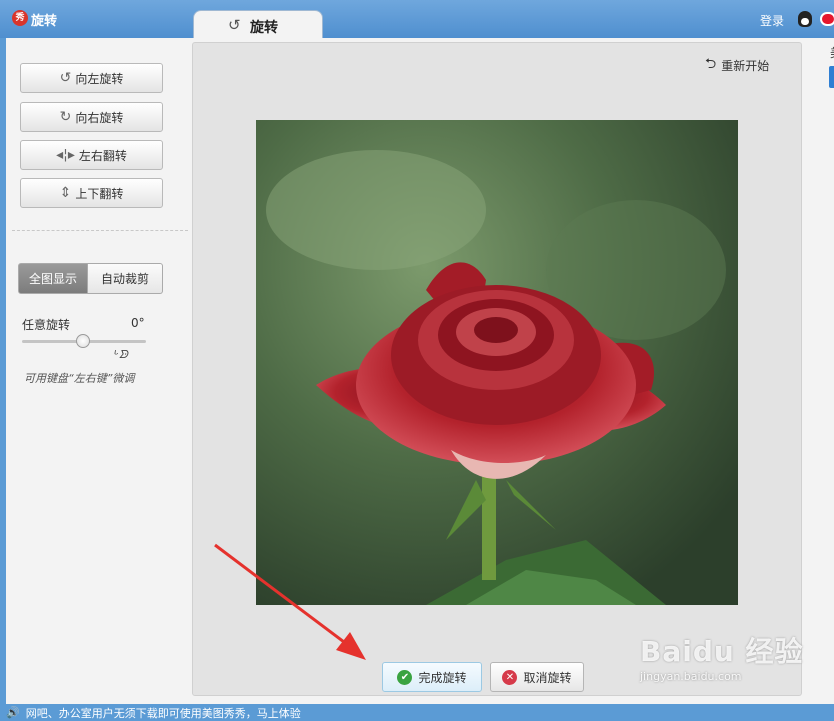 This screenshot has height=721, width=834. I want to click on cancel-rotate-button: ✕ 取消旋转, so click(537, 677).